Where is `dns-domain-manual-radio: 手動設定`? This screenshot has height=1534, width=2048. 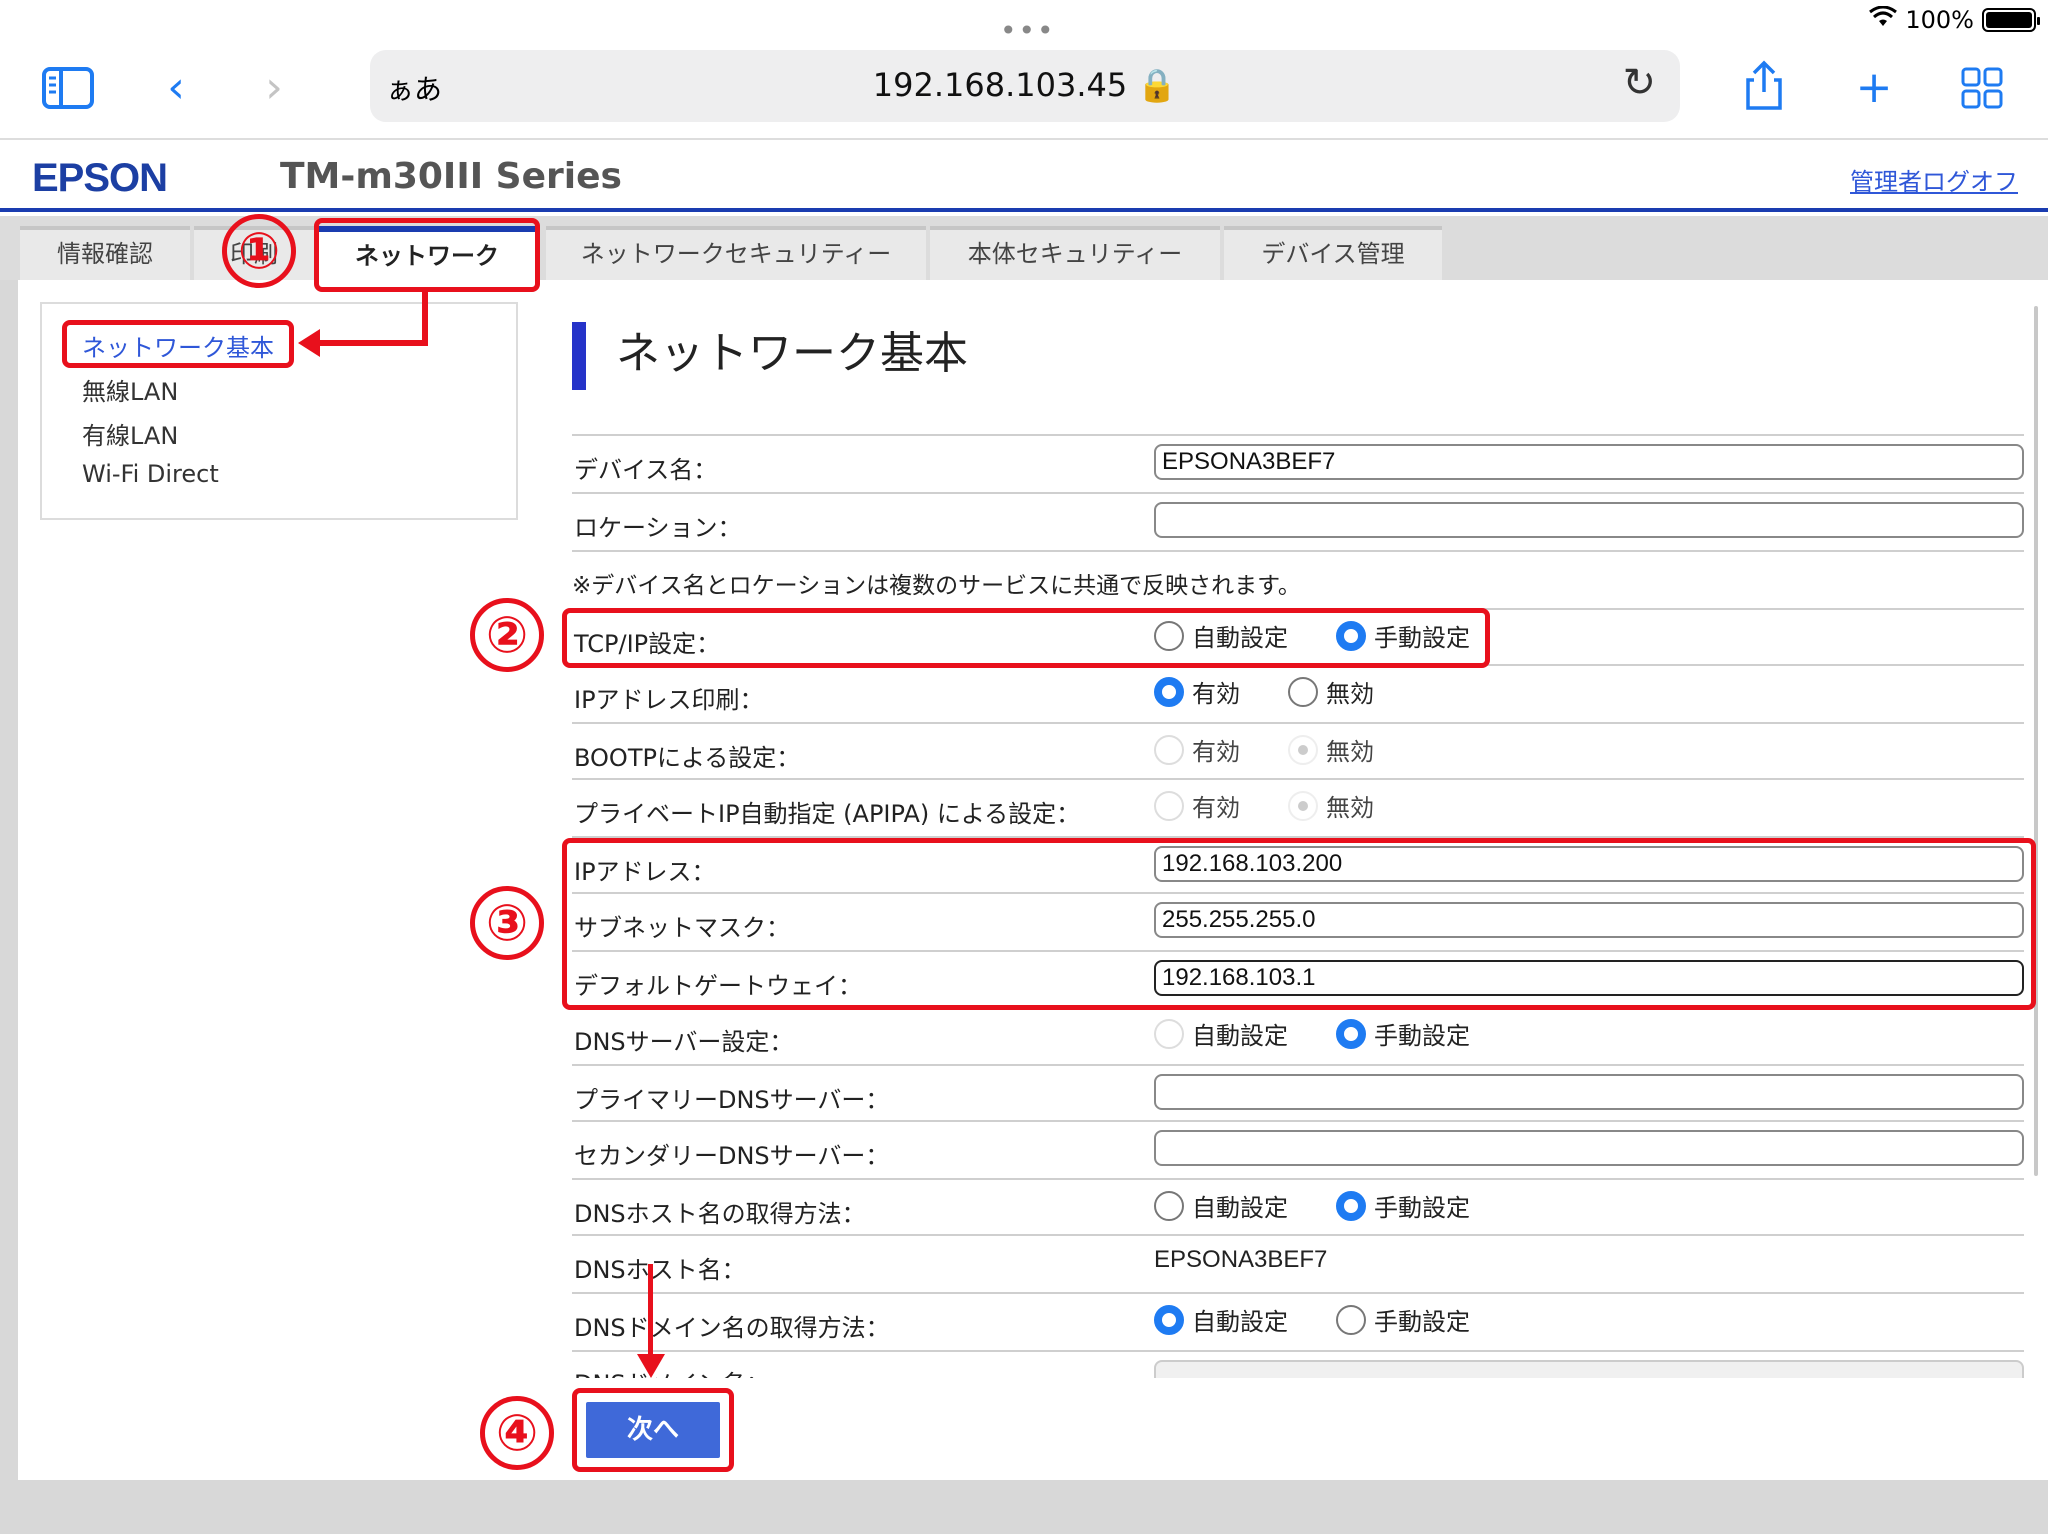 dns-domain-manual-radio: 手動設定 is located at coordinates (1403, 1319).